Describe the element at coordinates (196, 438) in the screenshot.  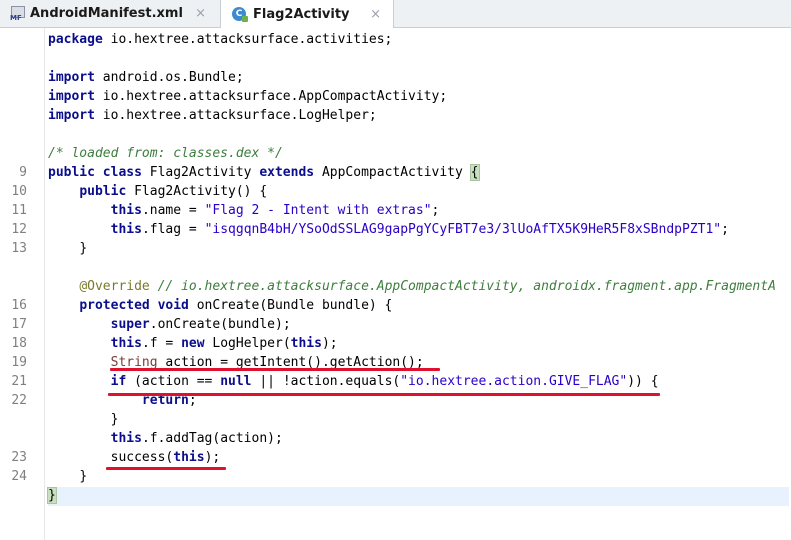
I see `code-line: this.f.addTag(action);` at that location.